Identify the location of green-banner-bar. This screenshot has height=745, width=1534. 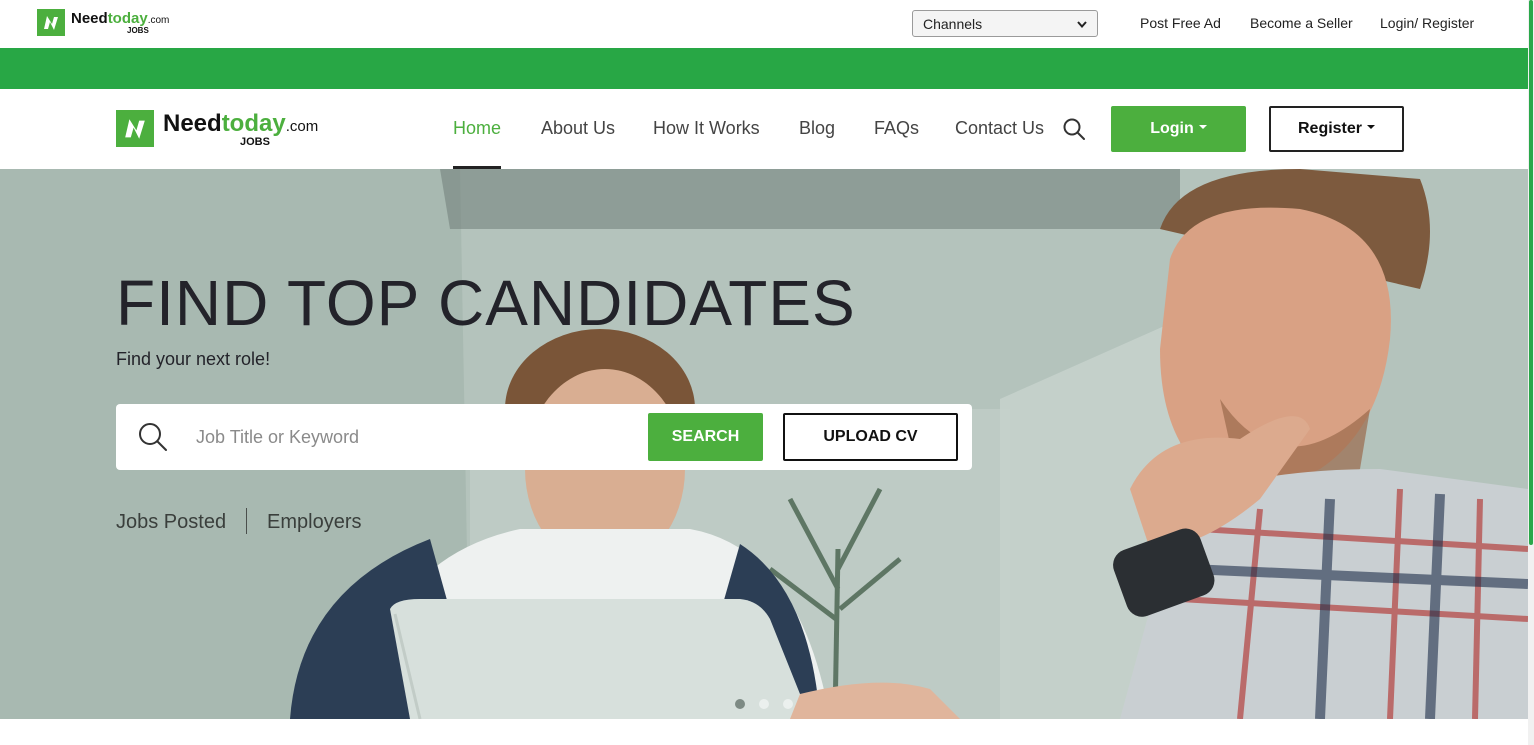
(764, 68).